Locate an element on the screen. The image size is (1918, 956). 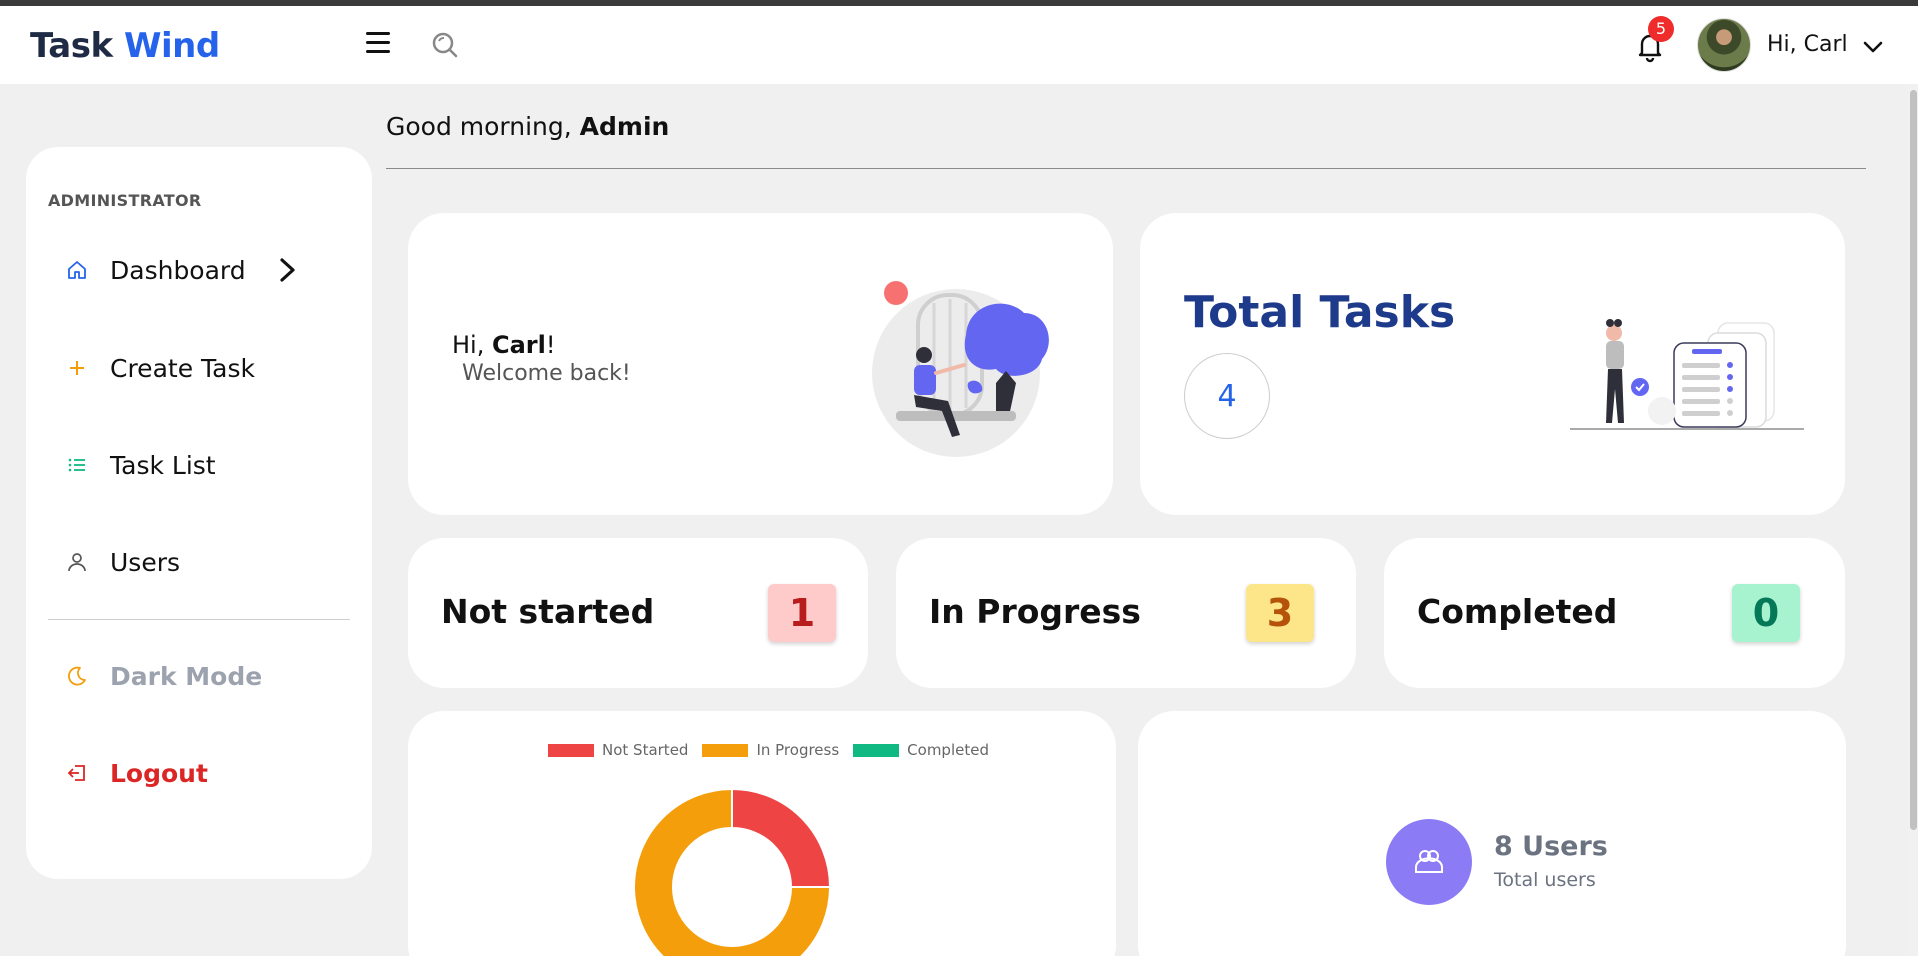
users-card: 8 Users Total users is located at coordinates (1492, 833).